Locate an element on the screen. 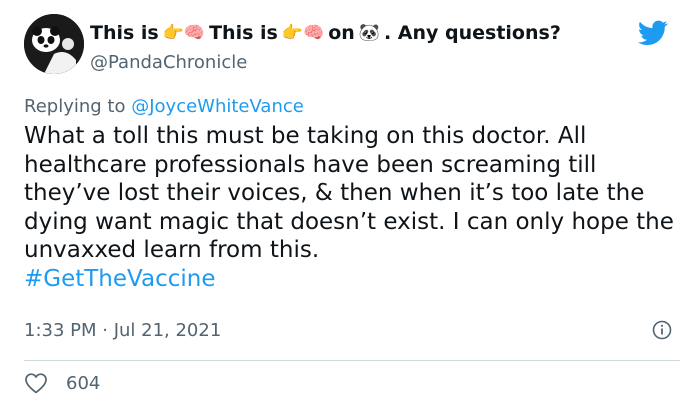 This screenshot has width=700, height=411. heart-icon is located at coordinates (36, 383).